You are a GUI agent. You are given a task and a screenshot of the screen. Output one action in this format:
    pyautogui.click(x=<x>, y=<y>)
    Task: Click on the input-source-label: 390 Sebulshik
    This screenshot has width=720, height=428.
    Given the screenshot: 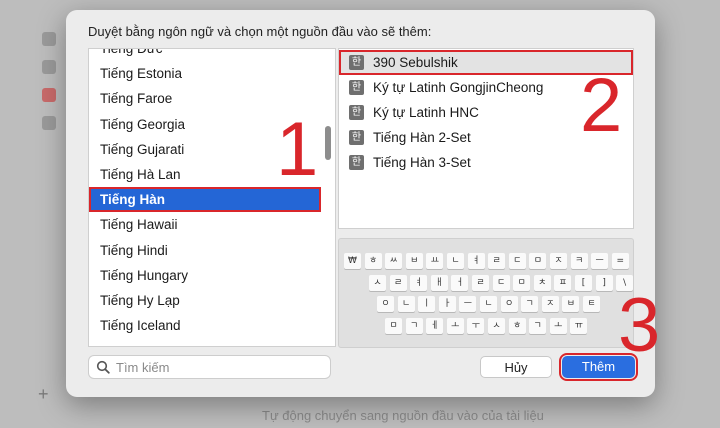 What is the action you would take?
    pyautogui.click(x=415, y=62)
    